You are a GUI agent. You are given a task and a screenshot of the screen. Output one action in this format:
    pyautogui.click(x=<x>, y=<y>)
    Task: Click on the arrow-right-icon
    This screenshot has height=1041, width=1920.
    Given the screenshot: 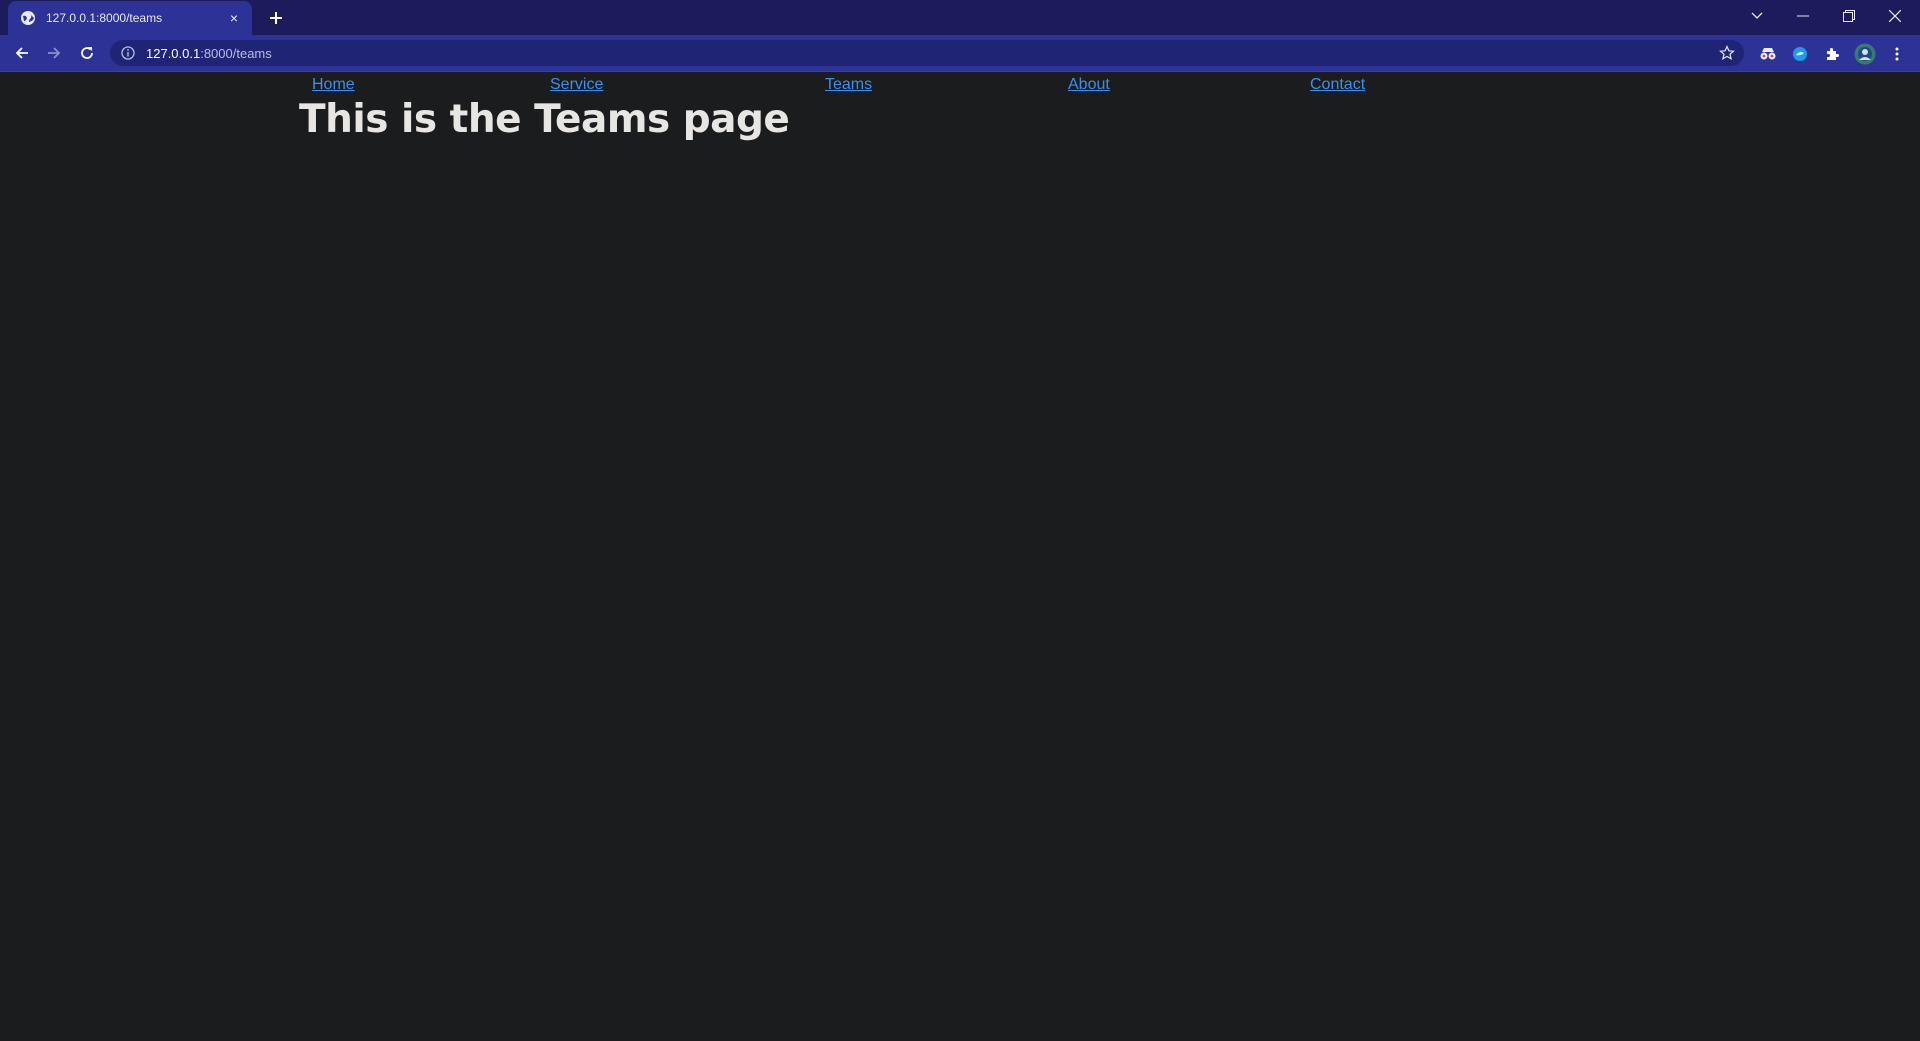 What is the action you would take?
    pyautogui.click(x=54, y=53)
    